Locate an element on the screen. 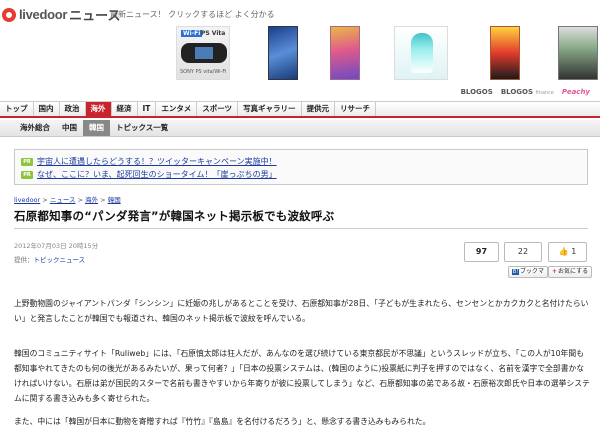 The height and width of the screenshot is (436, 600). pr-row: PR なぜ、ここに？いま、起死回生のショータイム！「崖っぷちの男」 is located at coordinates (301, 174).